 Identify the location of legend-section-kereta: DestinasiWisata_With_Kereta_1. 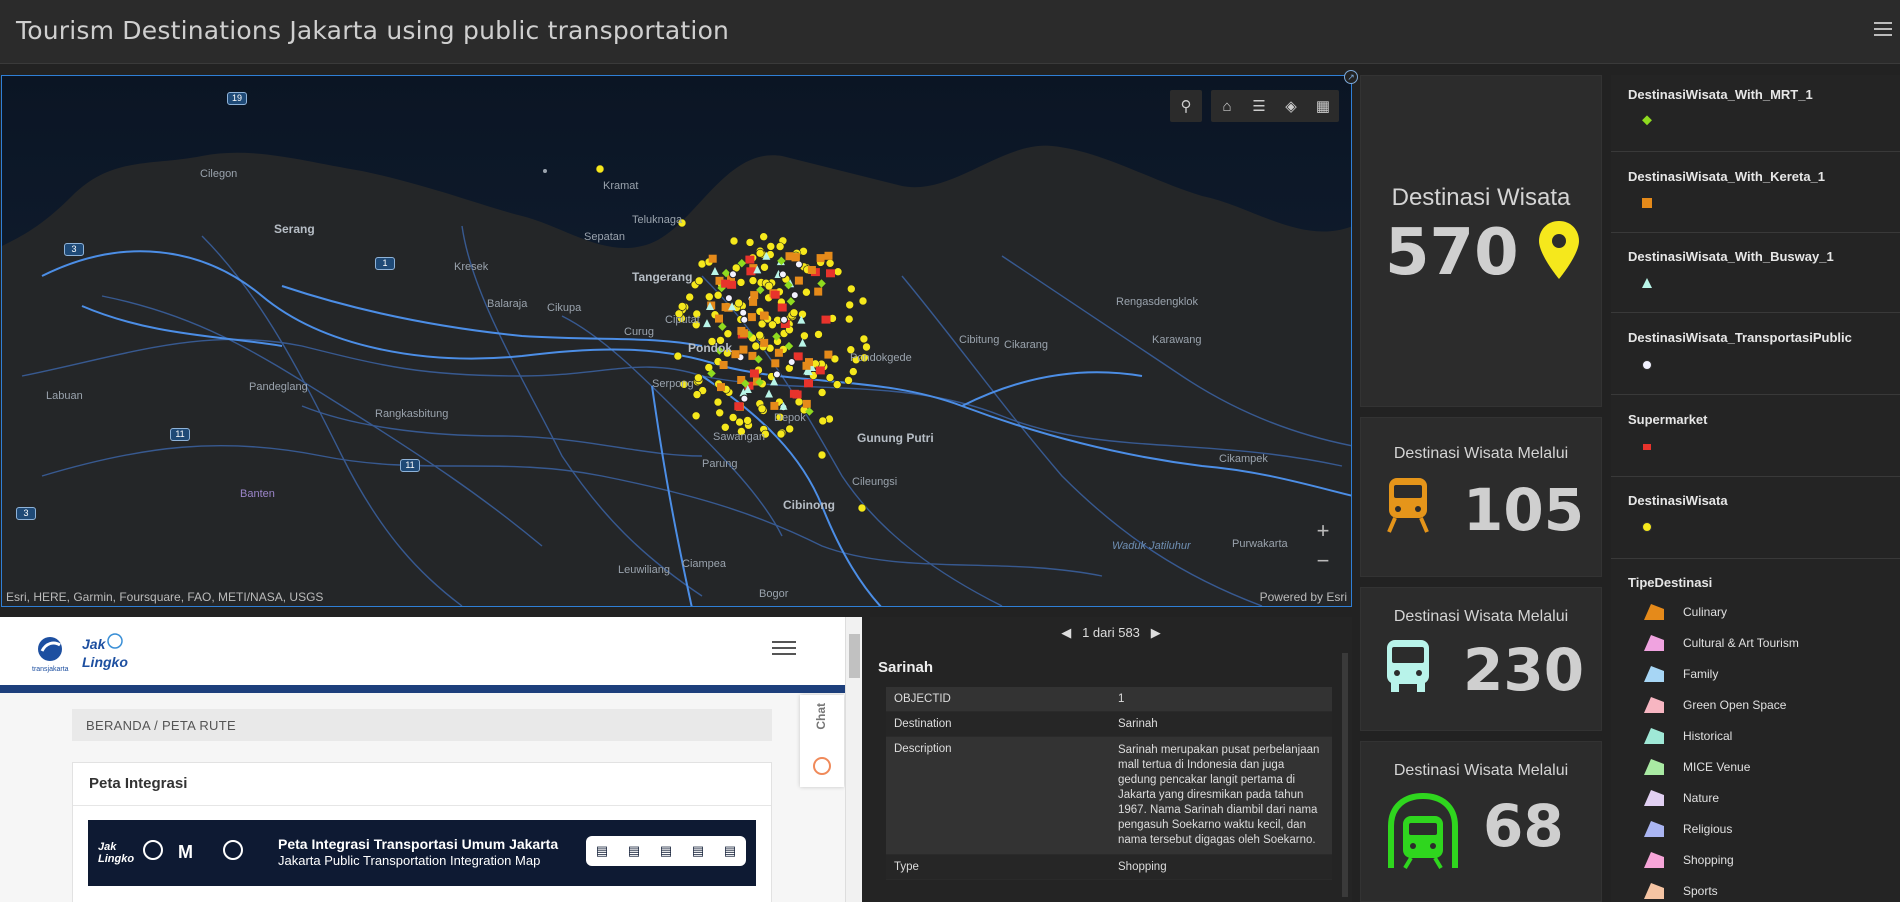
(1755, 192).